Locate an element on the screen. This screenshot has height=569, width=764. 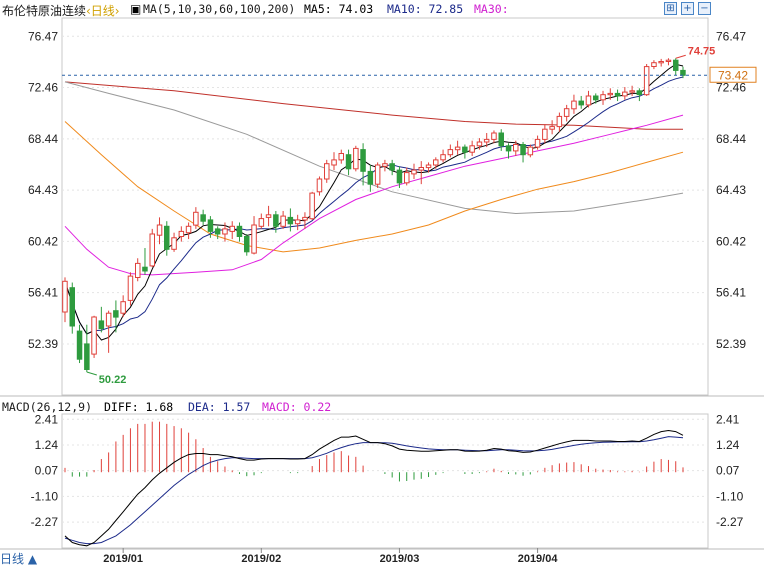
macd-tick-right: -1.10 is located at coordinates (730, 496).